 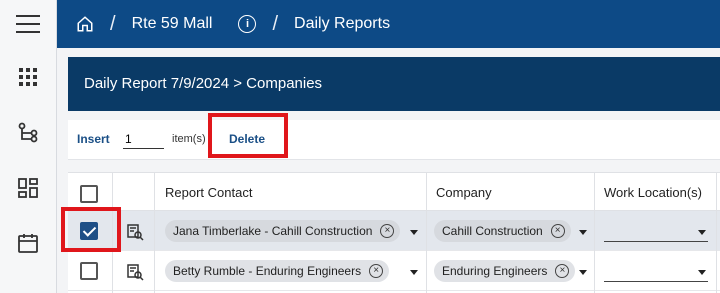 I want to click on page-title: Daily Report 7/9/2024 > Companies, so click(x=203, y=83).